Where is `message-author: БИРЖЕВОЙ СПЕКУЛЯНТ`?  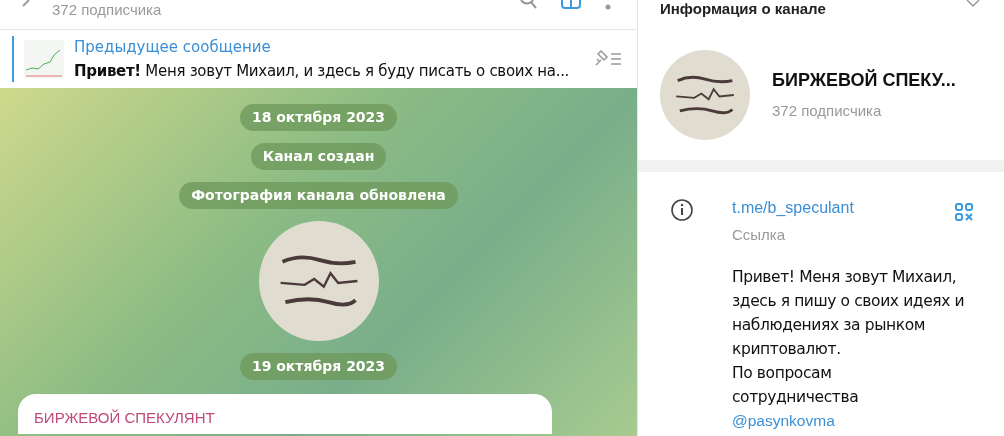 message-author: БИРЖЕВОЙ СПЕКУЛЯНТ is located at coordinates (124, 417).